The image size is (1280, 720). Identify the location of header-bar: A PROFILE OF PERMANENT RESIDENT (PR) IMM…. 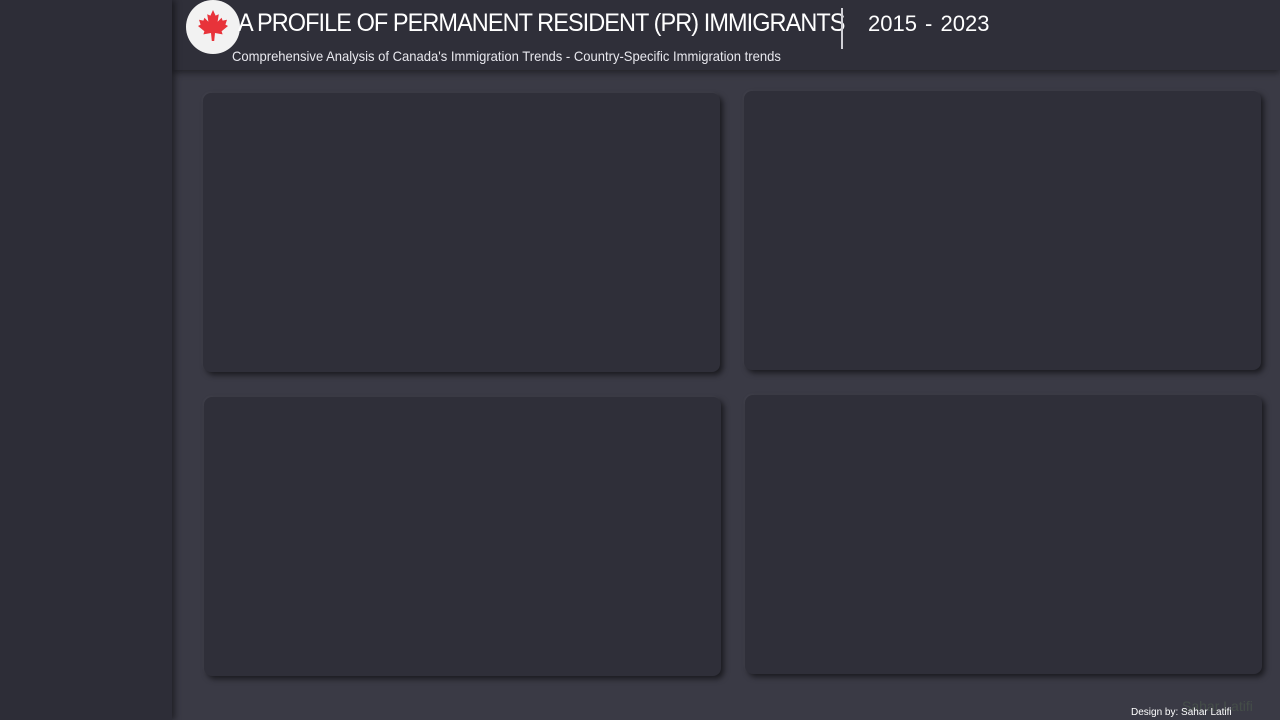
(726, 35).